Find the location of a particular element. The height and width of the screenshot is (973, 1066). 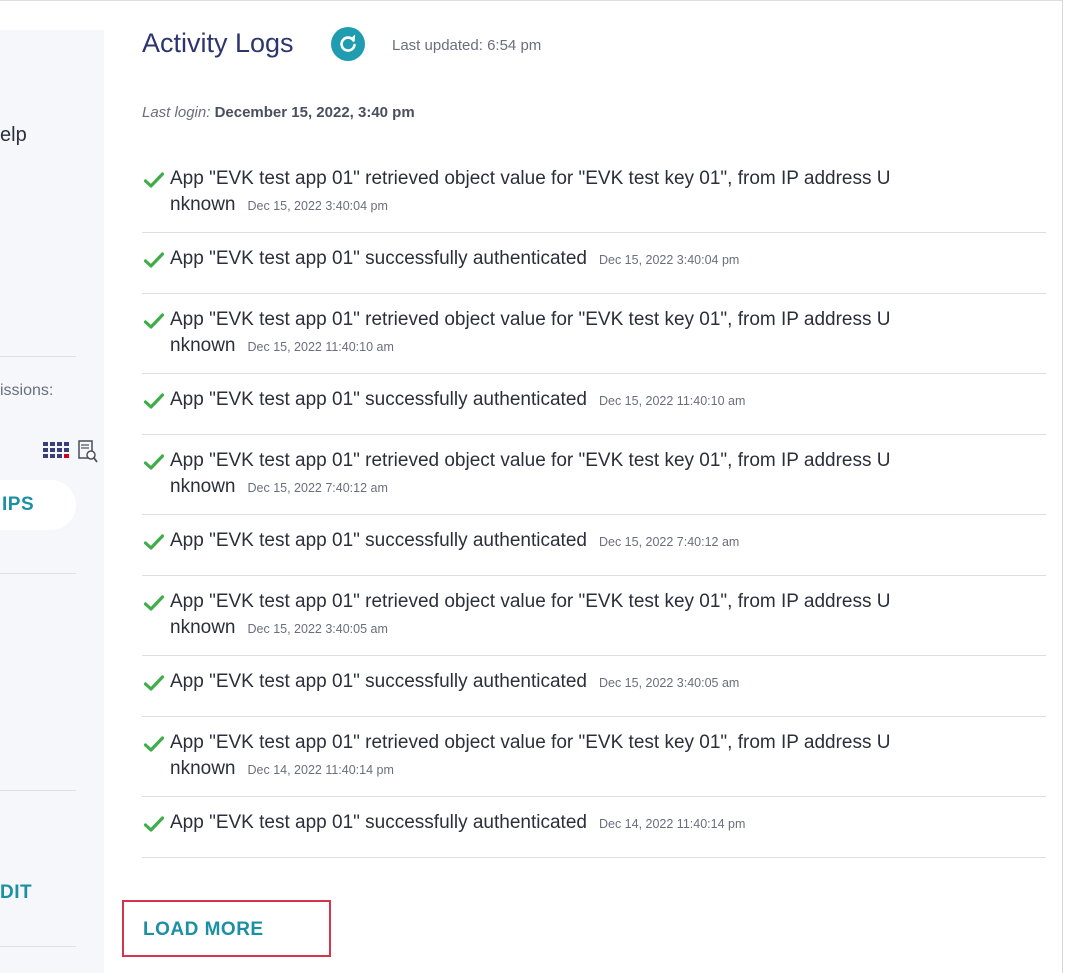

top-border is located at coordinates (531, 0).